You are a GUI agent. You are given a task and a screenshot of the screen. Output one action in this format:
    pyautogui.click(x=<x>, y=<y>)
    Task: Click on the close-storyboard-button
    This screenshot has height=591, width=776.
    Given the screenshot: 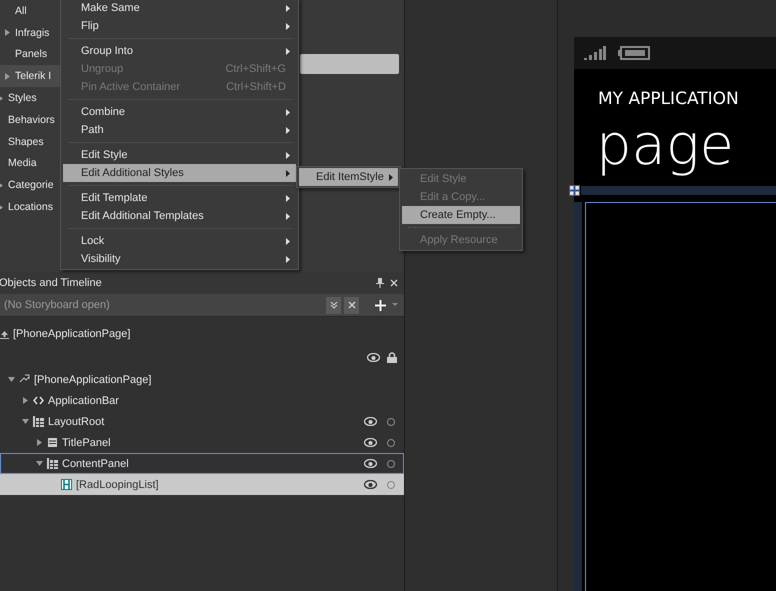 What is the action you would take?
    pyautogui.click(x=351, y=305)
    